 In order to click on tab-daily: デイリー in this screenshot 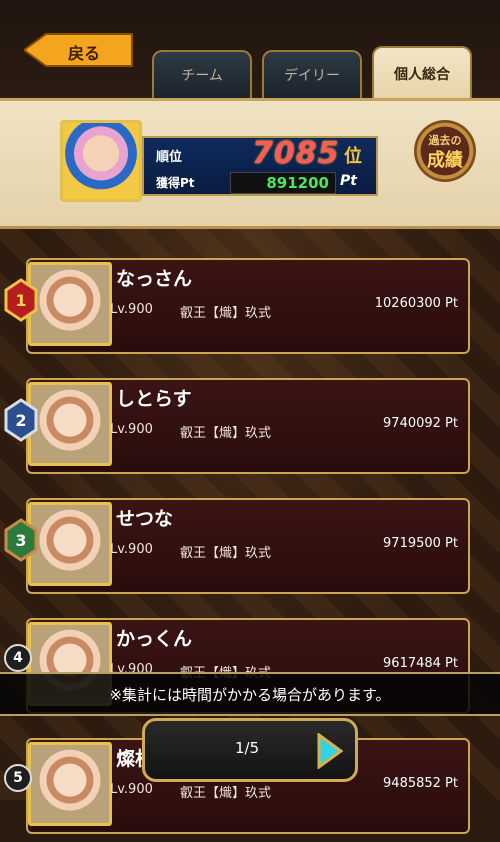, I will do `click(312, 74)`.